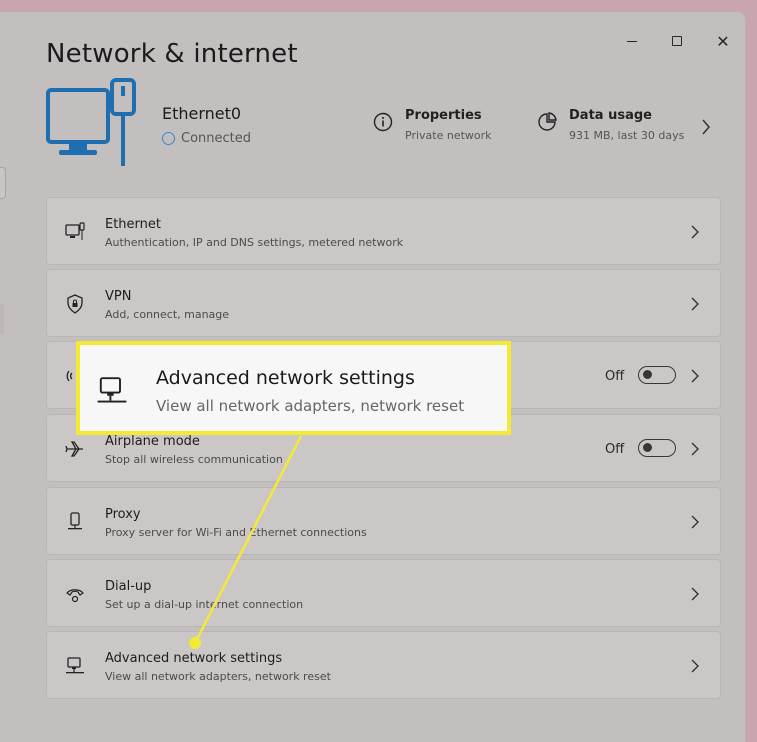 Image resolution: width=757 pixels, height=742 pixels. What do you see at coordinates (547, 121) in the screenshot?
I see `pie-chart-icon` at bounding box center [547, 121].